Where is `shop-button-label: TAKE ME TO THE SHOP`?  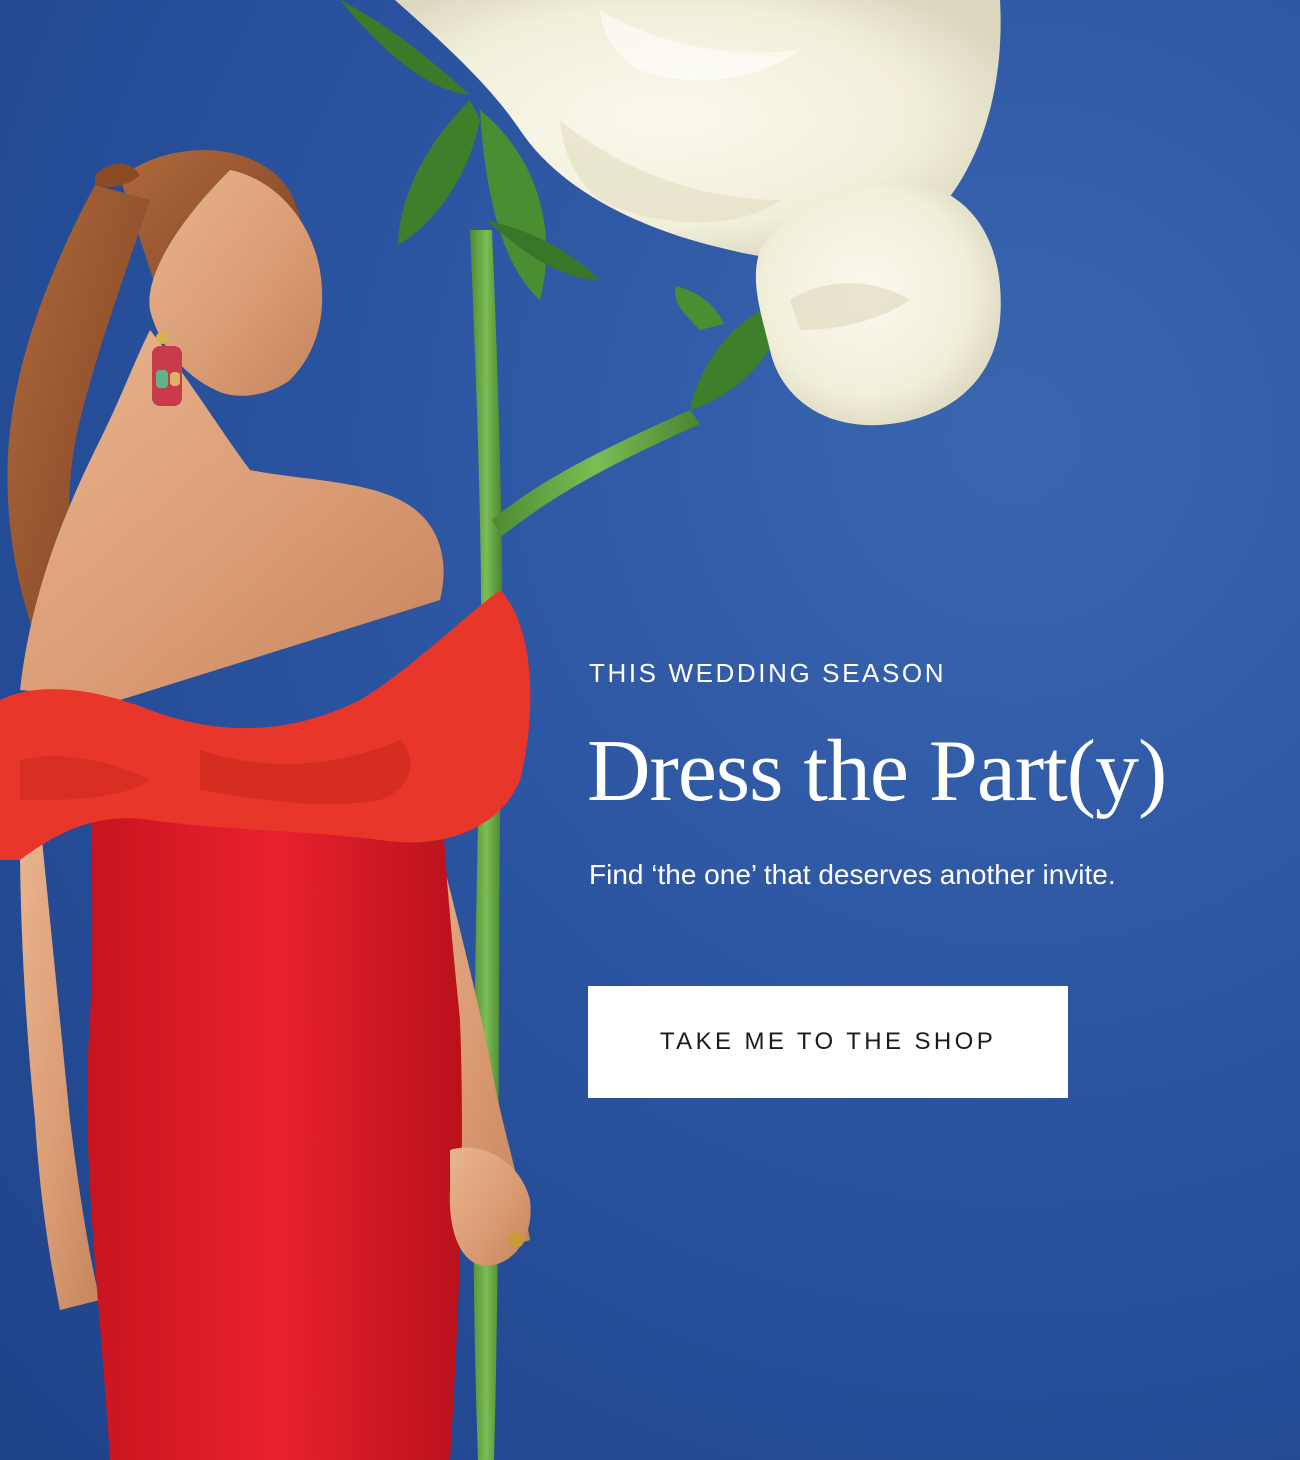 shop-button-label: TAKE ME TO THE SHOP is located at coordinates (828, 1041).